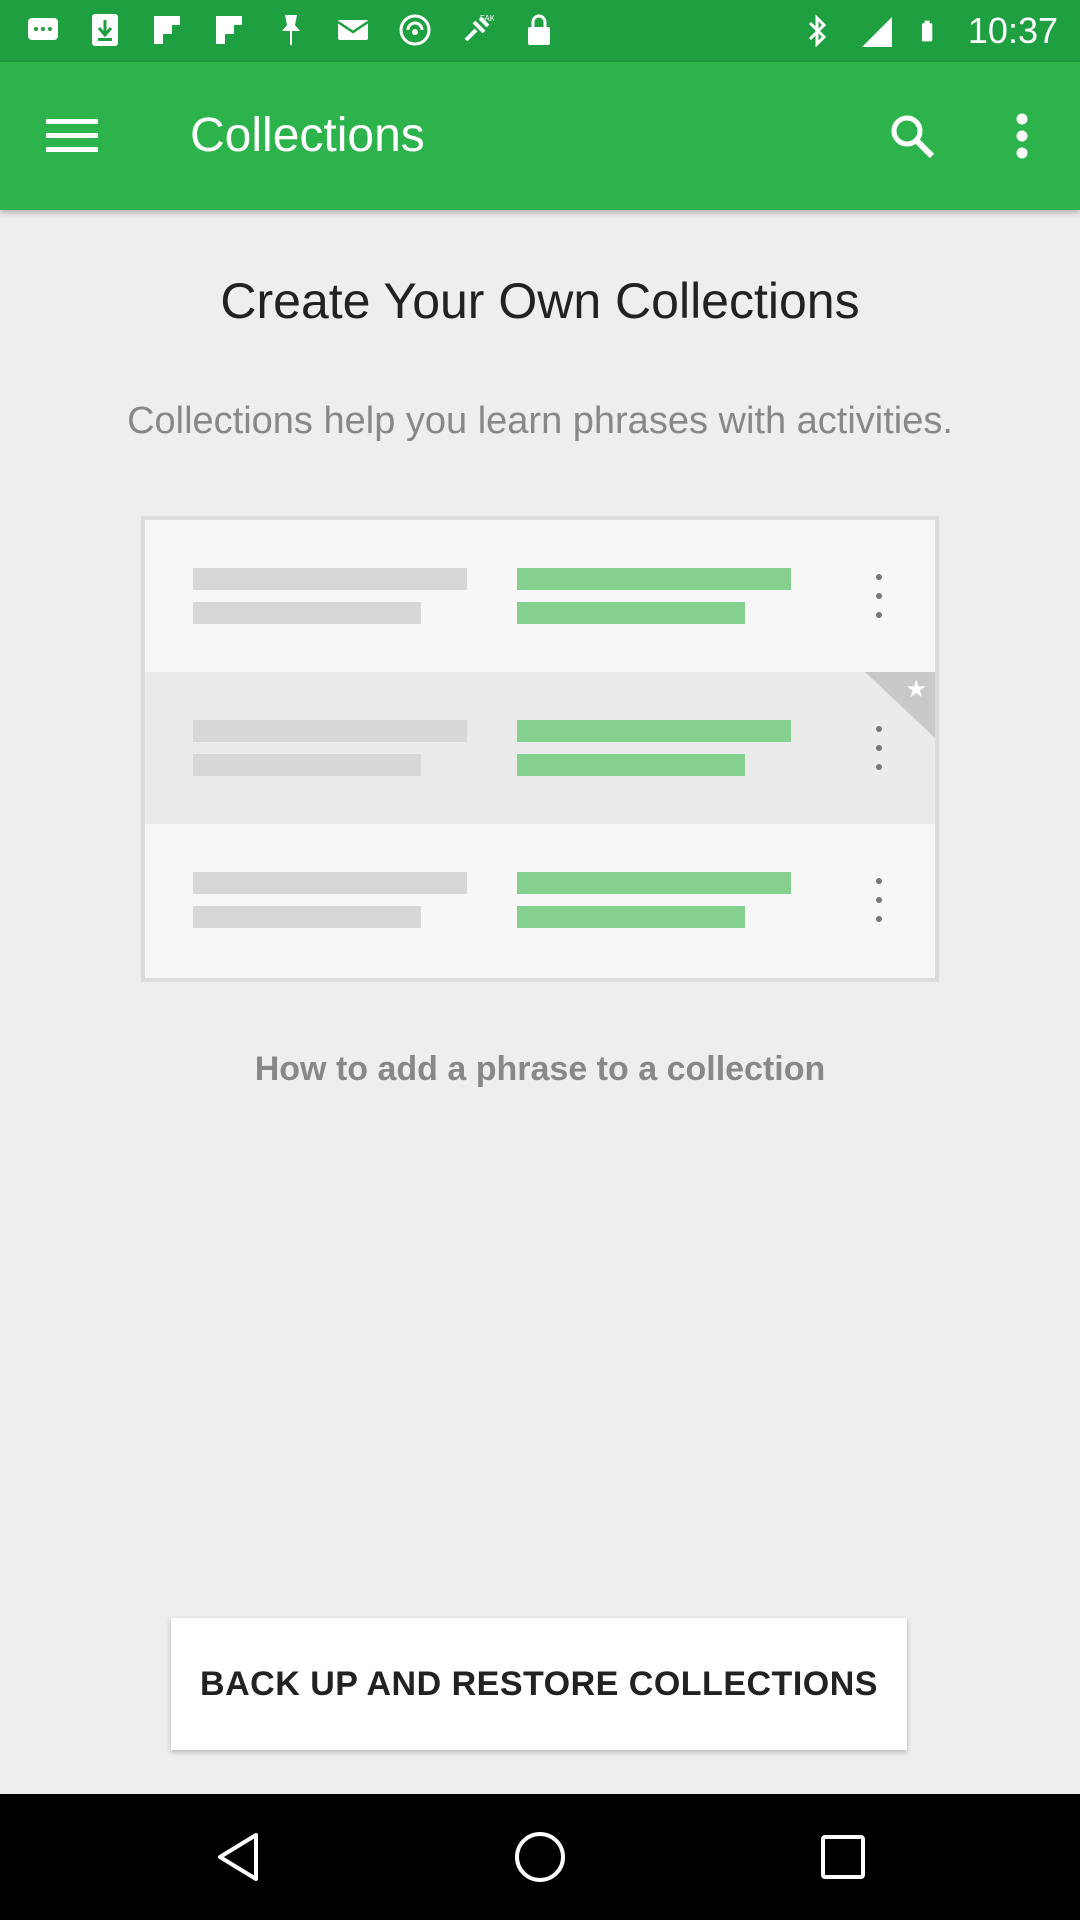 Image resolution: width=1080 pixels, height=1920 pixels. I want to click on recents-icon, so click(843, 1857).